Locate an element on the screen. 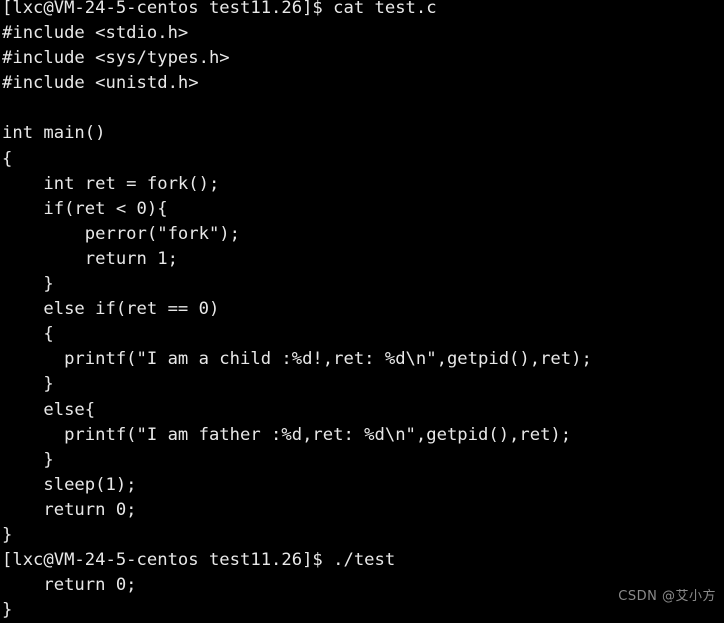  terminal-line-if-ret-lt-zero: if(ret < 0){ is located at coordinates (85, 208).